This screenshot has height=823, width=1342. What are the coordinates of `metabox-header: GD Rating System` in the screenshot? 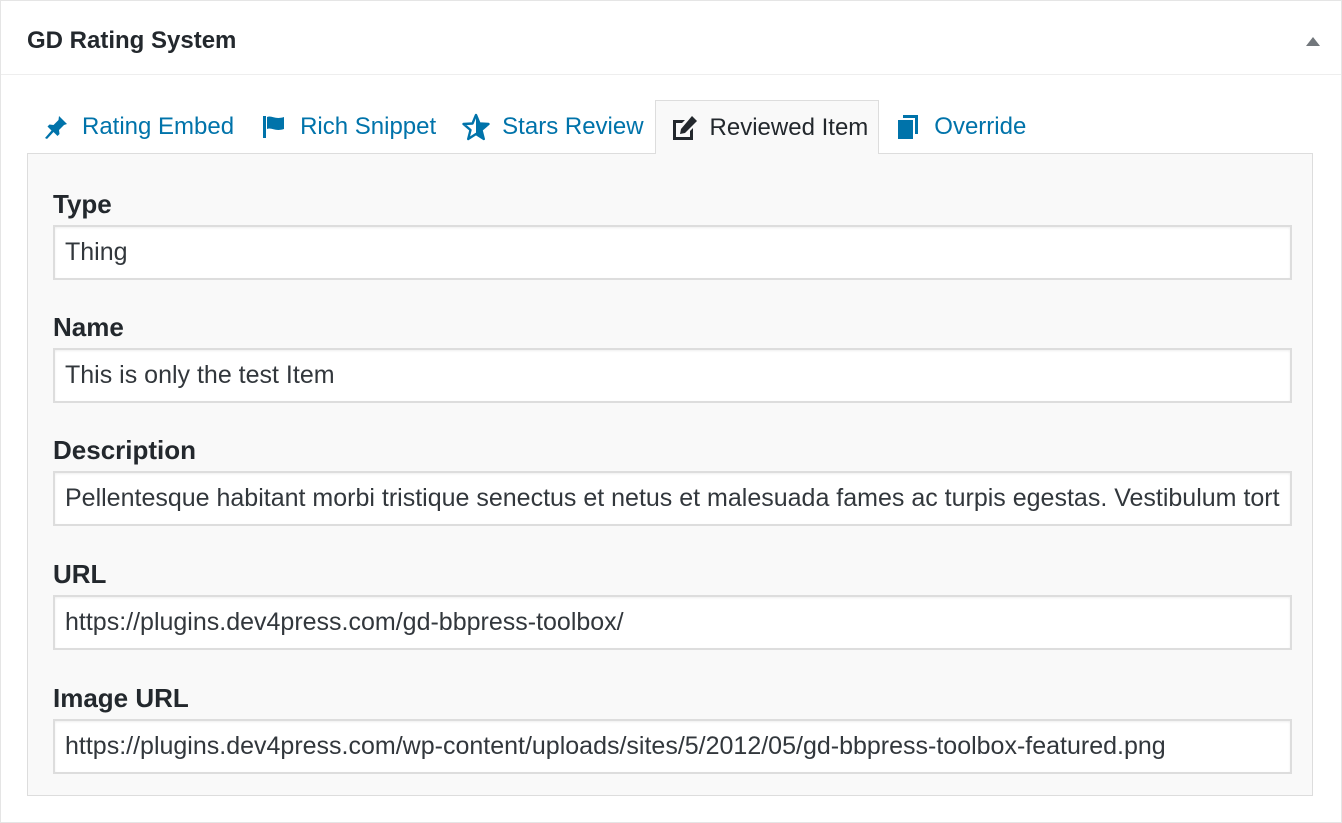 It's located at (671, 38).